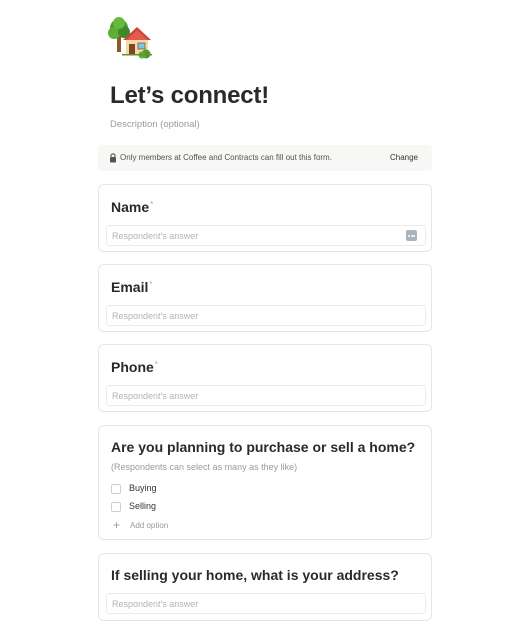 The image size is (512, 630). I want to click on question-title-text: Email, so click(130, 287).